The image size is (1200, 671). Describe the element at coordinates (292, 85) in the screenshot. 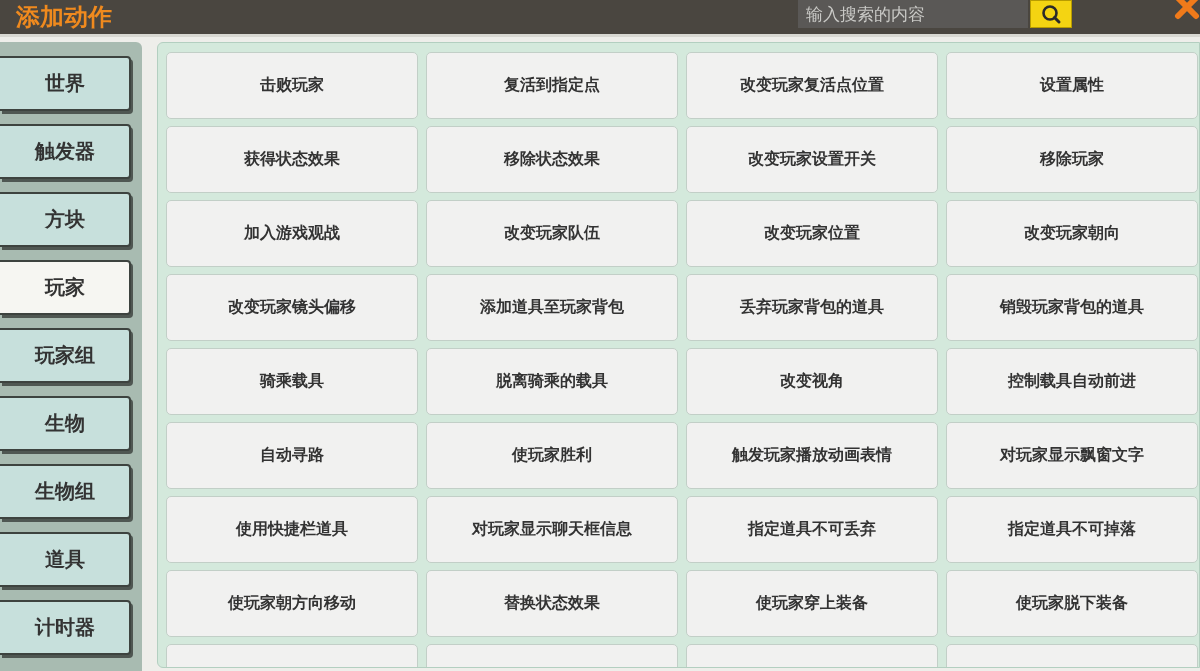

I see `action-button: 击败玩家` at that location.